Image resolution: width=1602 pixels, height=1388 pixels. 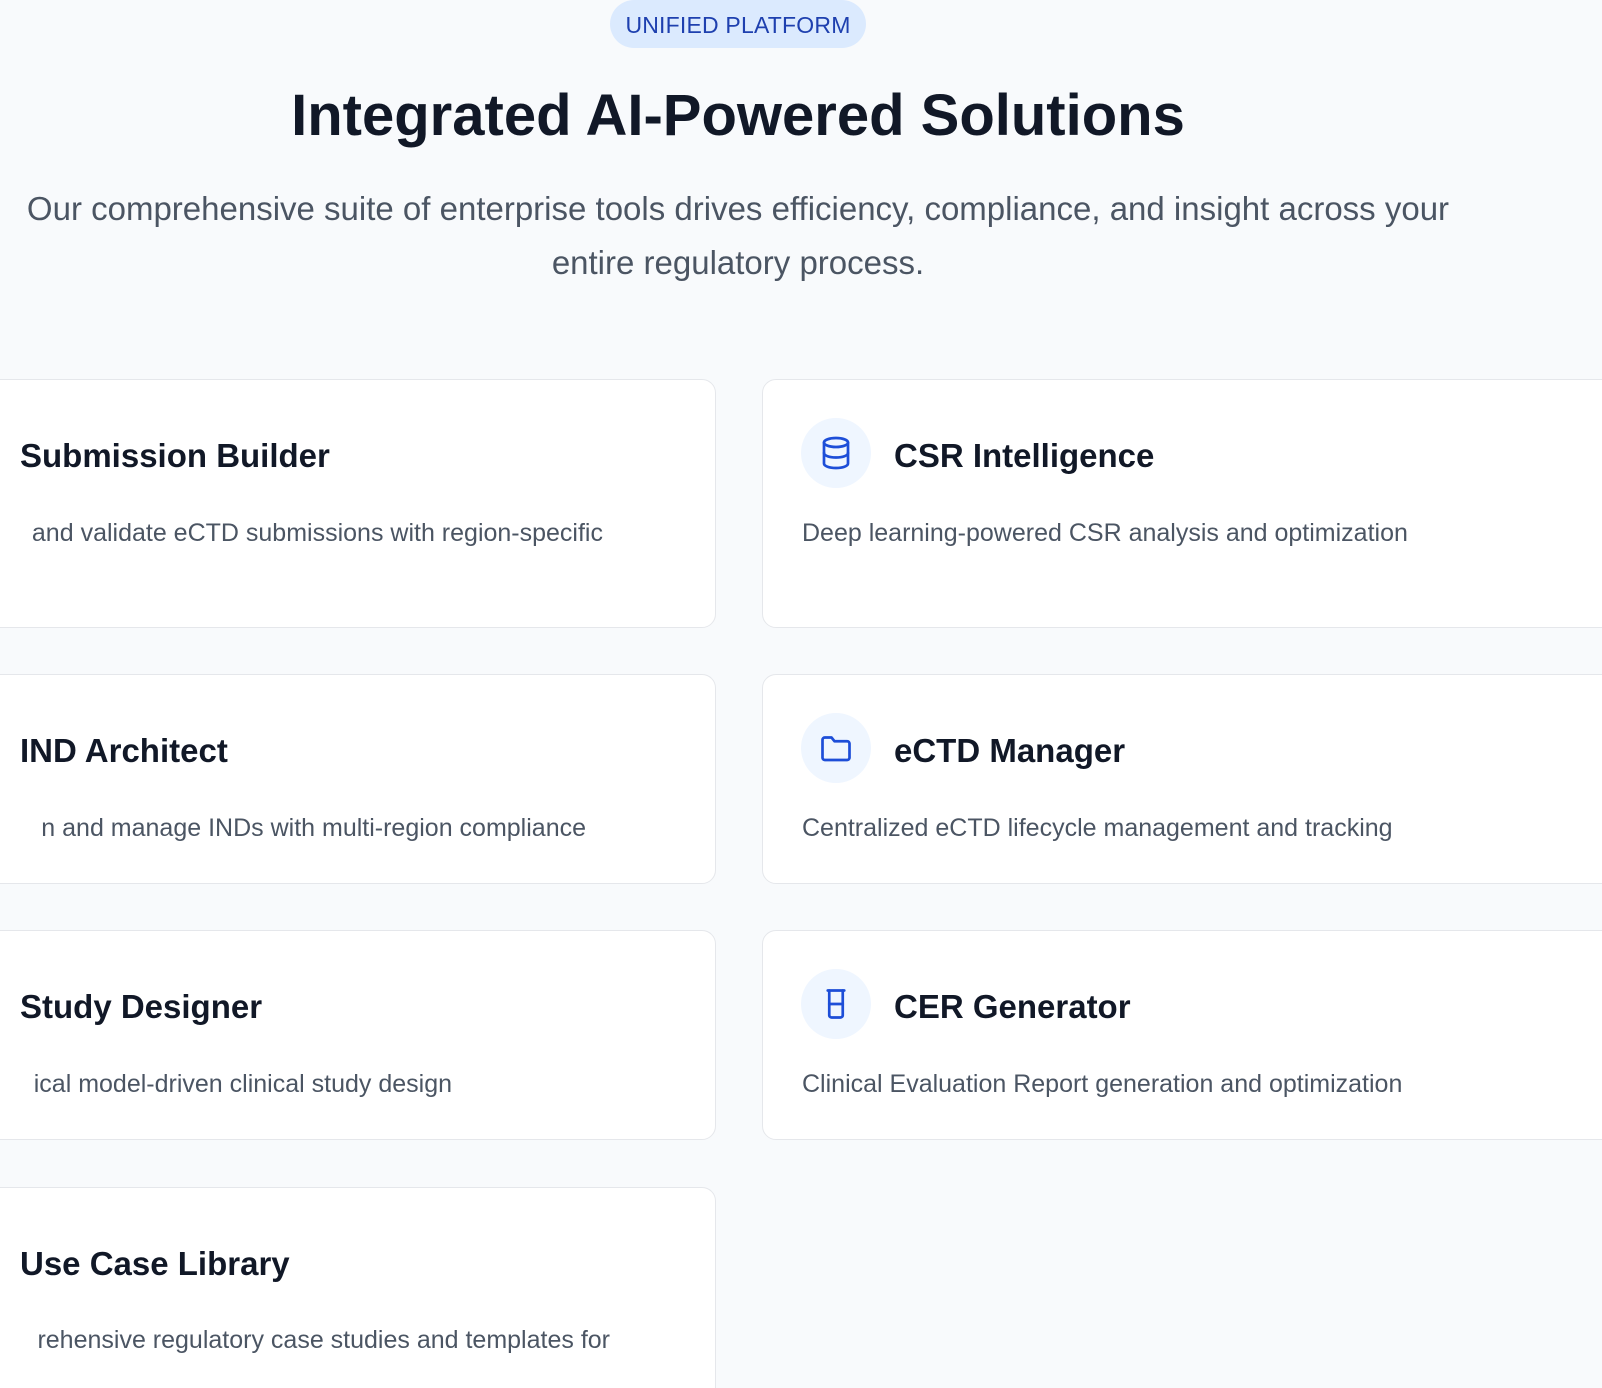 I want to click on database-icon, so click(x=836, y=453).